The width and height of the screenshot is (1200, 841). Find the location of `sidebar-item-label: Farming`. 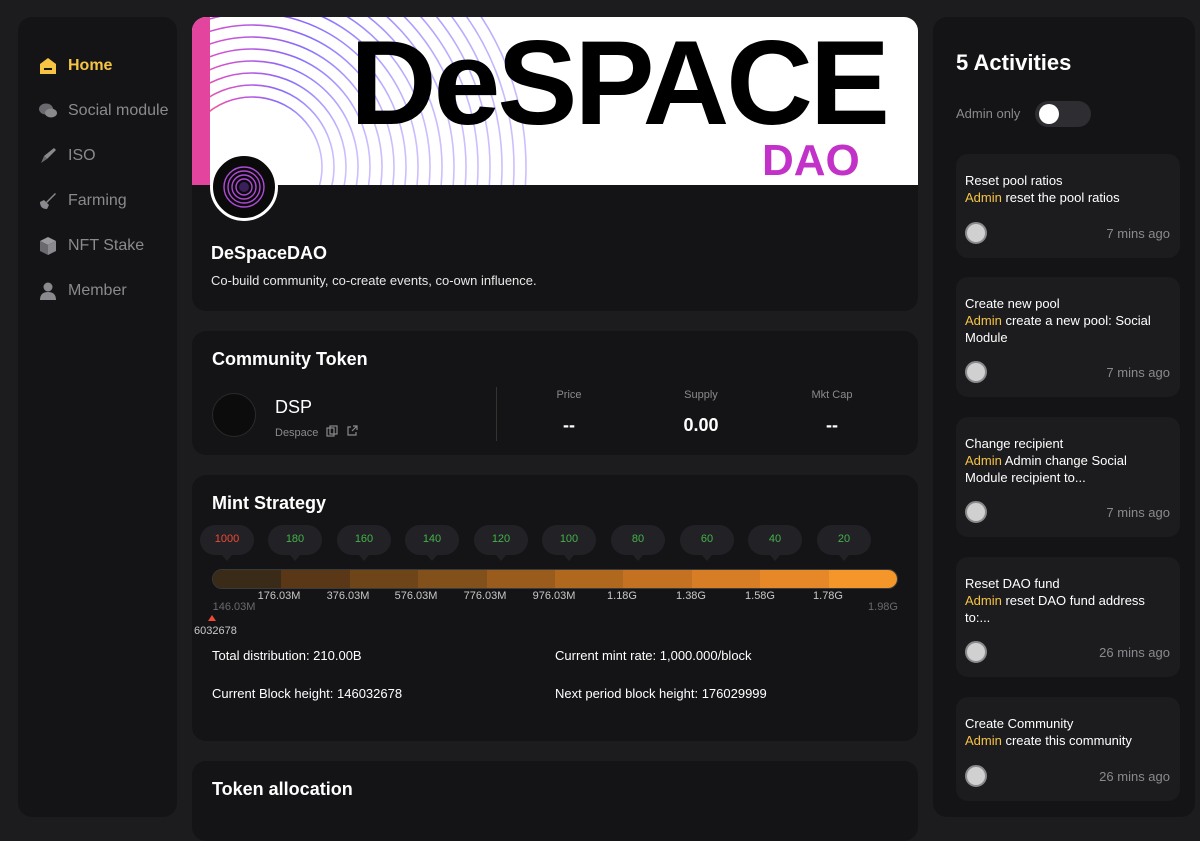

sidebar-item-label: Farming is located at coordinates (97, 200).